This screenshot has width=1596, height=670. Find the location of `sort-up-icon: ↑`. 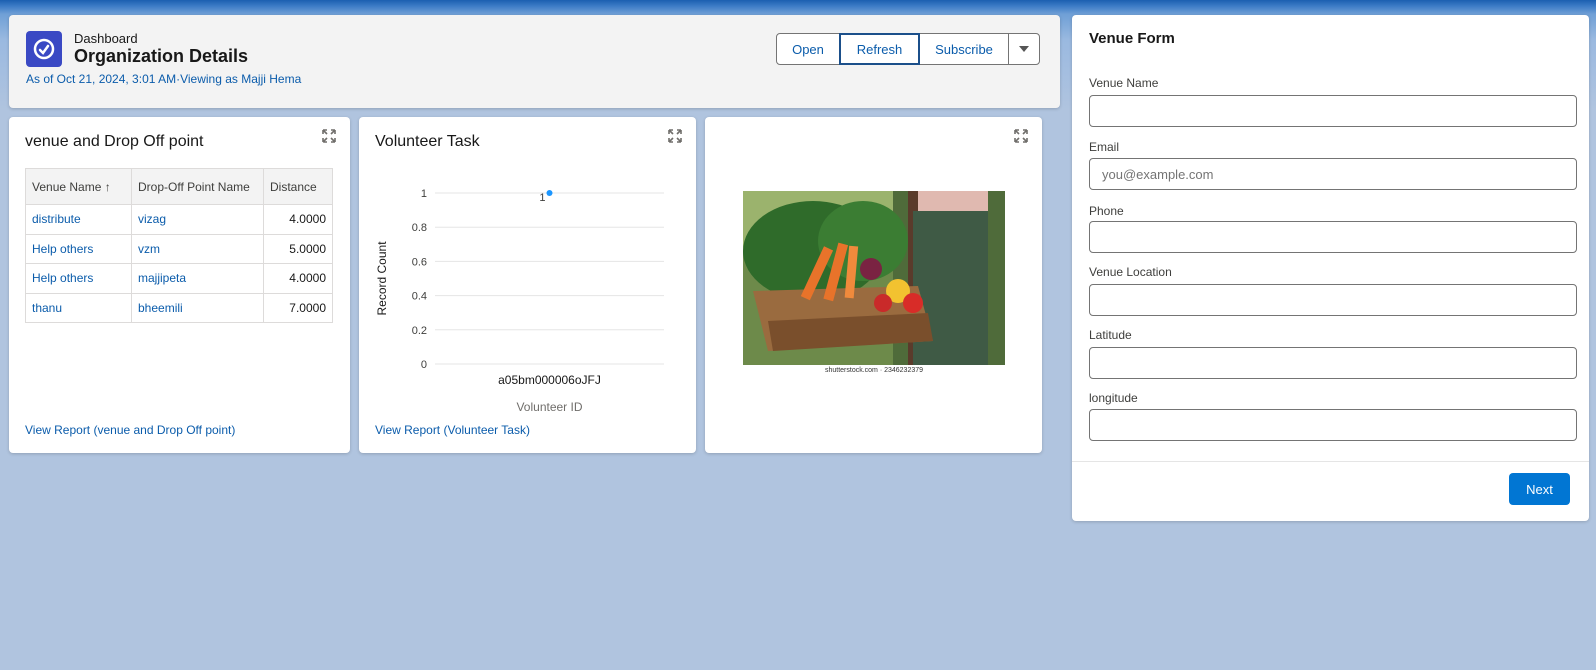

sort-up-icon: ↑ is located at coordinates (107, 186).